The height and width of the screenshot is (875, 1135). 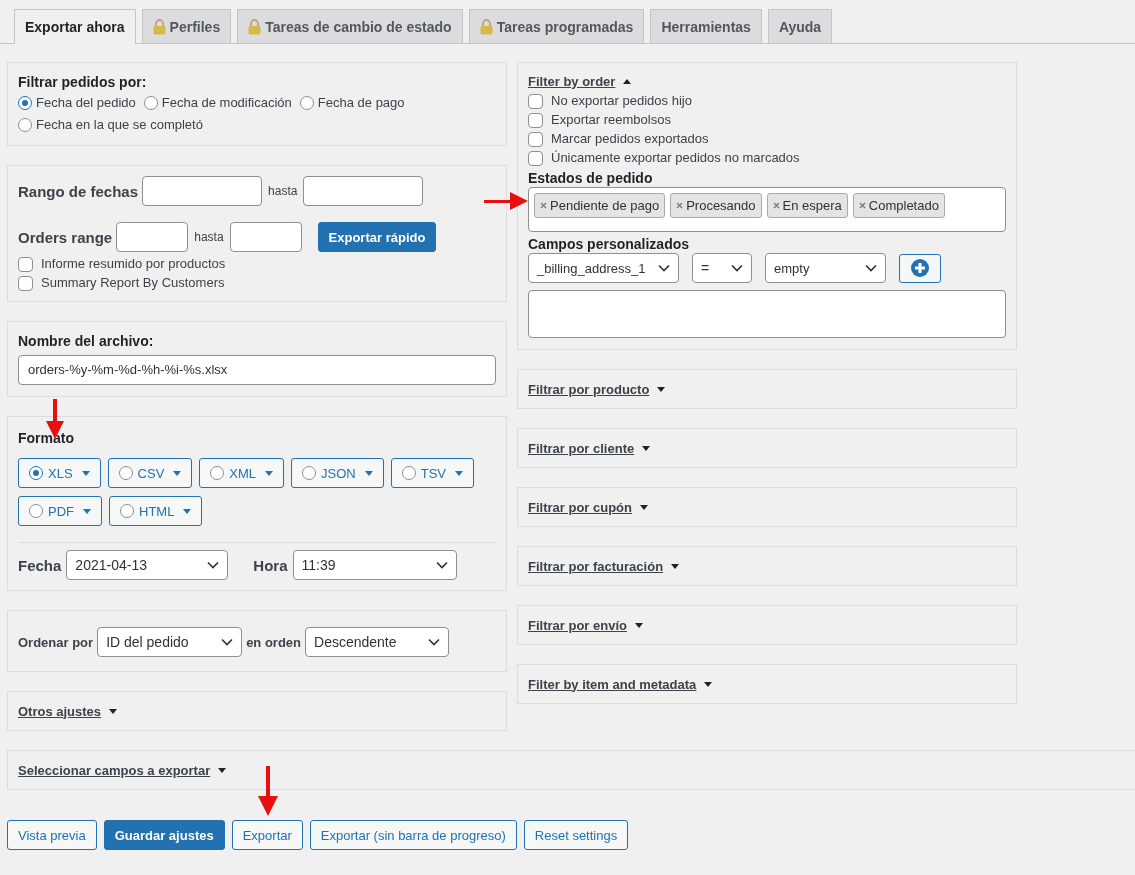 I want to click on field-label: Orders range, so click(x=65, y=237).